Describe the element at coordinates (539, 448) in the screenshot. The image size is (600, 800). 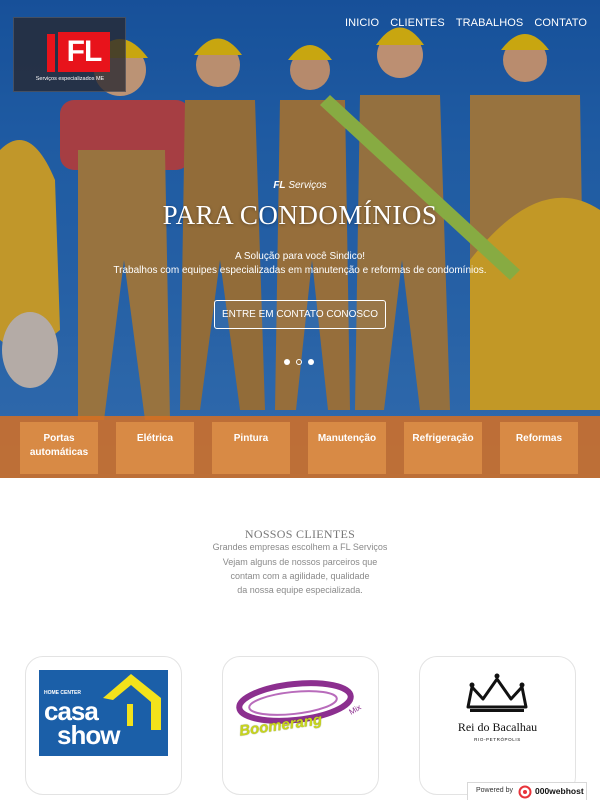
I see `service-reformas: Reformas` at that location.